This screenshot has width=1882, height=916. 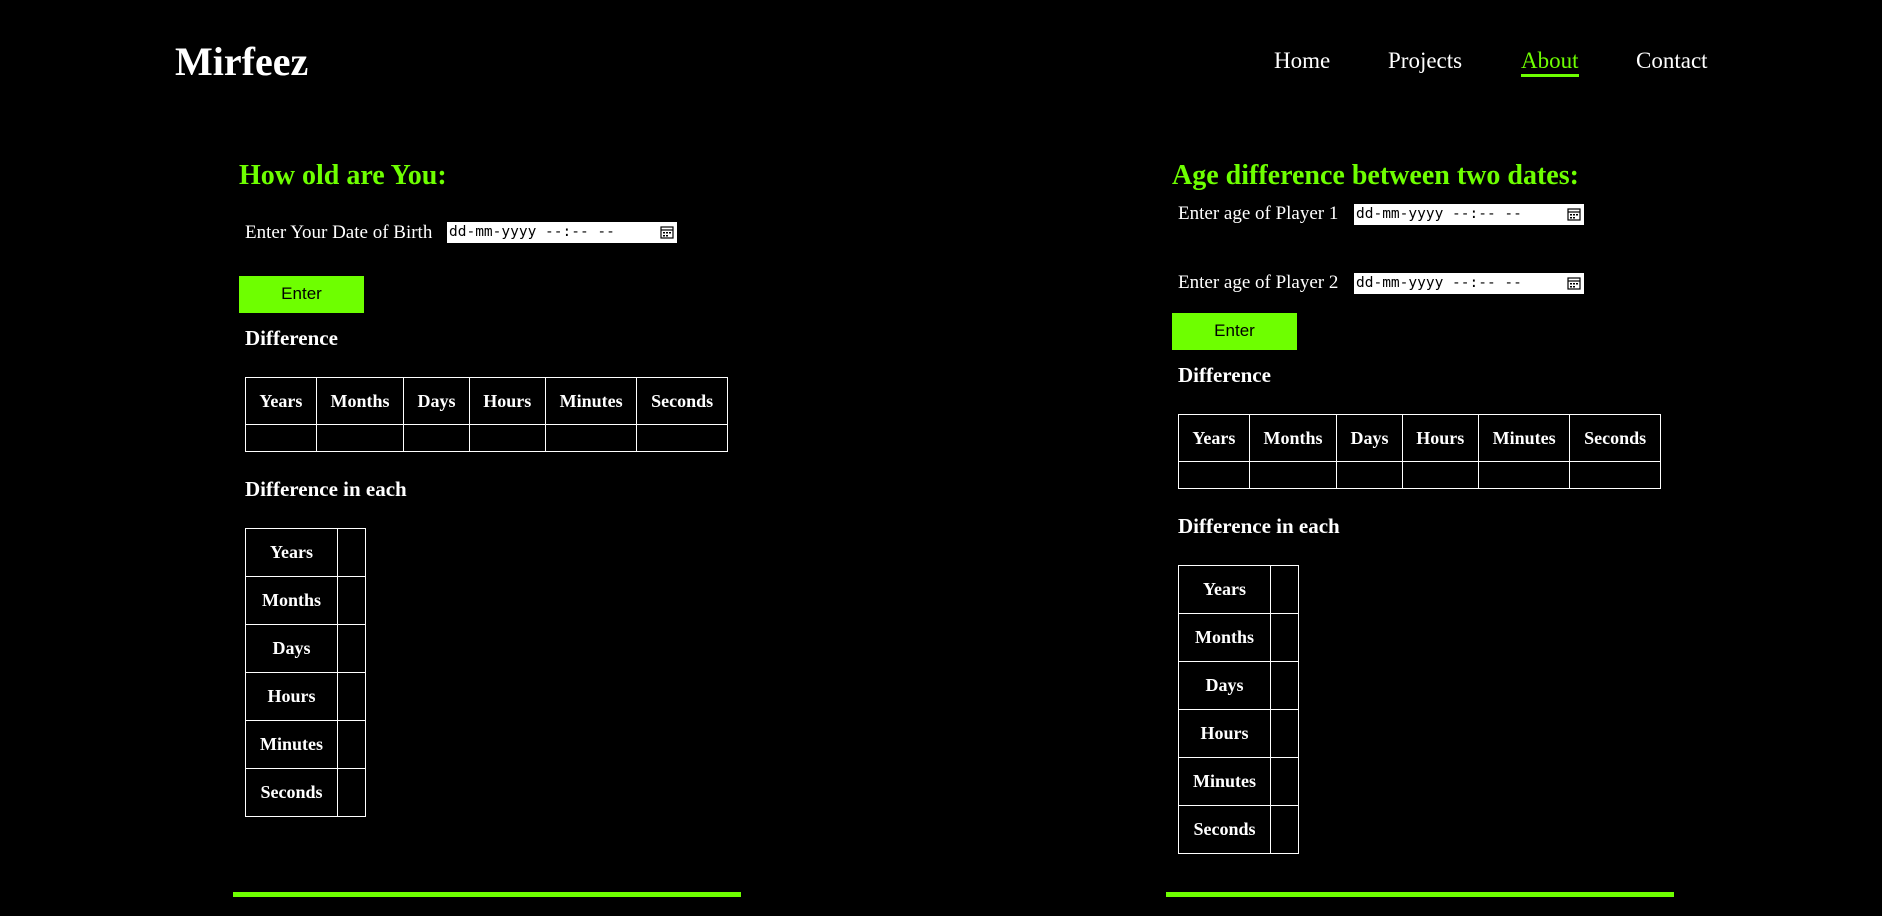 What do you see at coordinates (1302, 61) in the screenshot?
I see `nav-home: Home` at bounding box center [1302, 61].